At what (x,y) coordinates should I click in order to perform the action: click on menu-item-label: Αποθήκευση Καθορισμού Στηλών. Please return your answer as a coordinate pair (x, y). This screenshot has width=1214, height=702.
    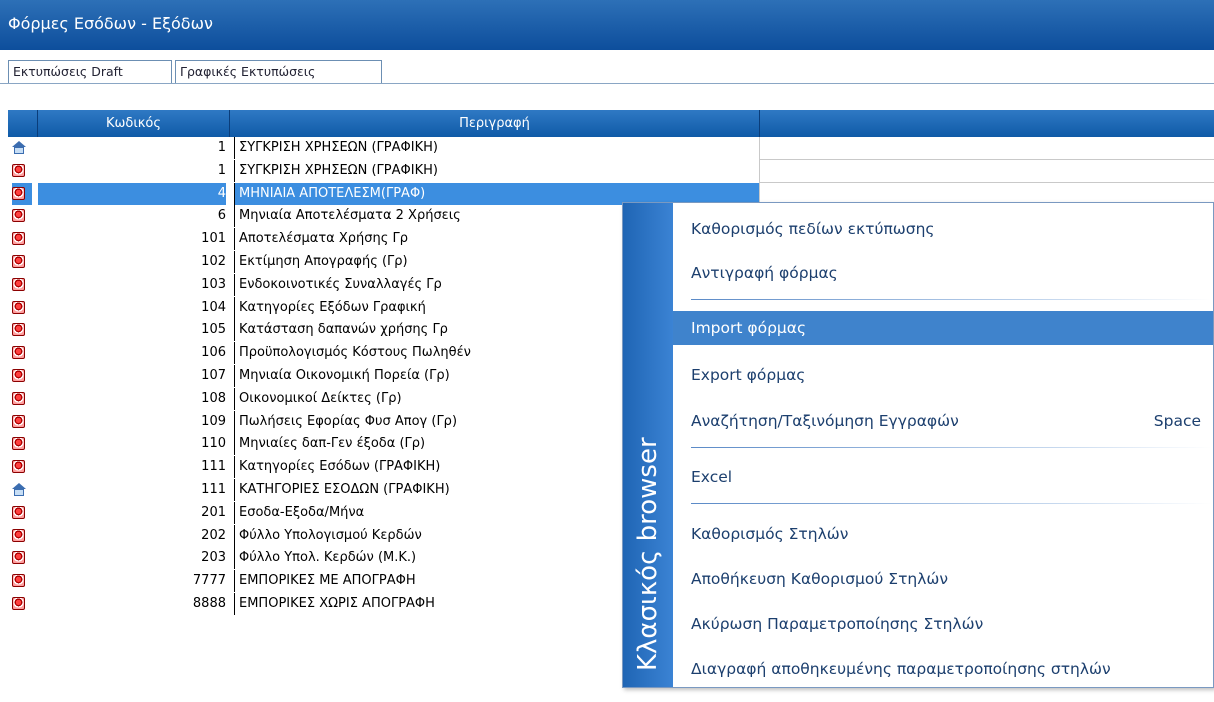
    Looking at the image, I should click on (820, 579).